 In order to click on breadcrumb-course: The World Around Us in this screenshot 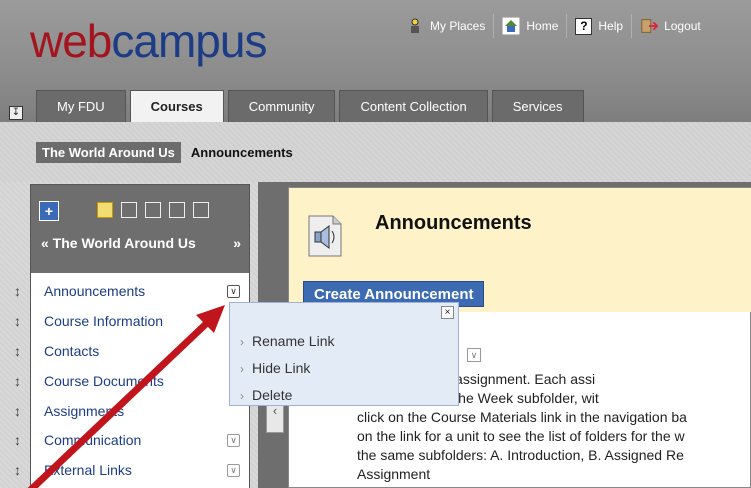, I will do `click(108, 152)`.